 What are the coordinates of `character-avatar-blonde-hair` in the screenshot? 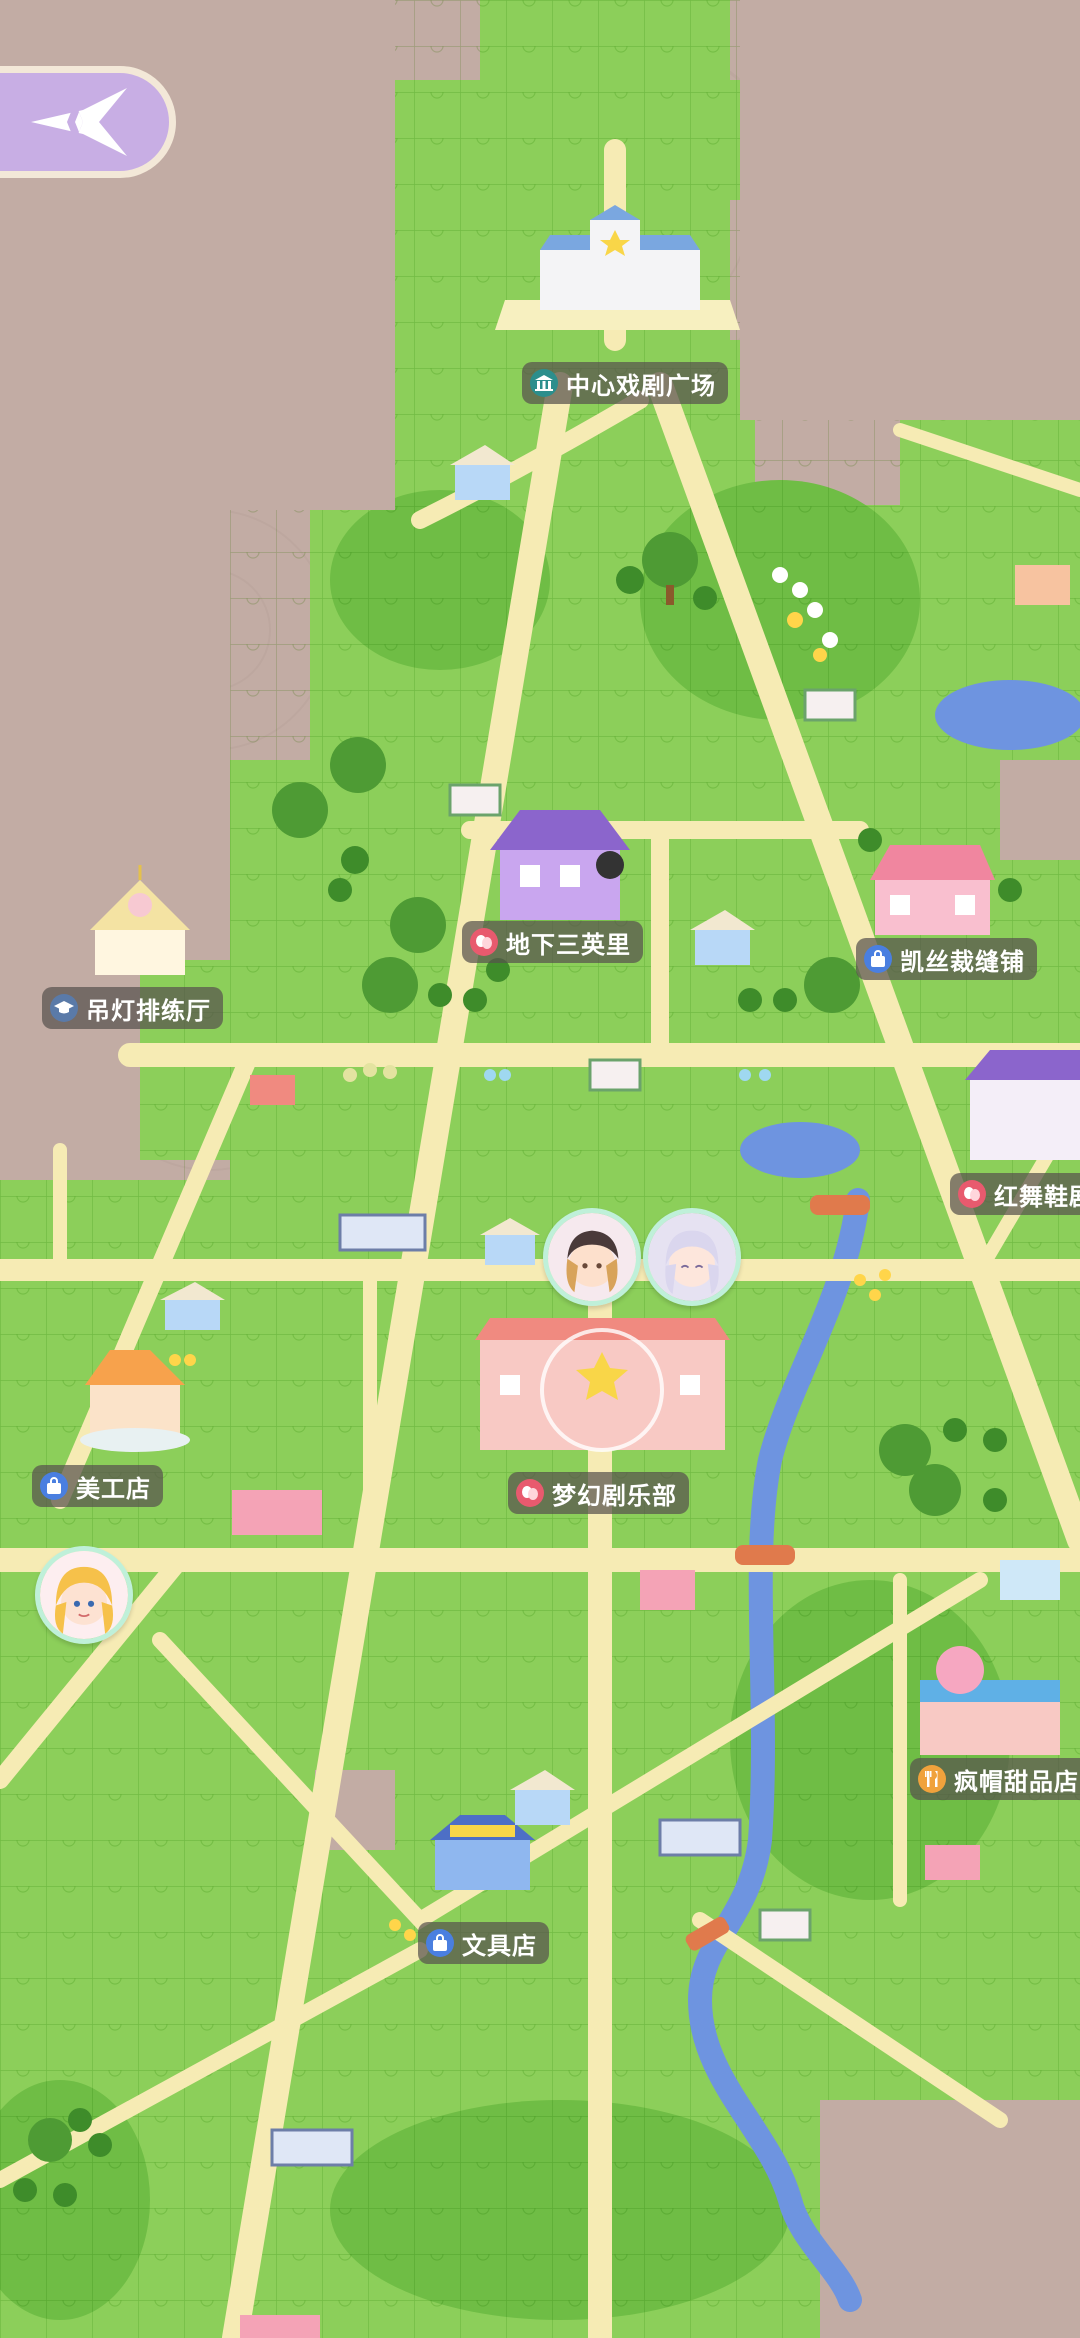 It's located at (84, 1595).